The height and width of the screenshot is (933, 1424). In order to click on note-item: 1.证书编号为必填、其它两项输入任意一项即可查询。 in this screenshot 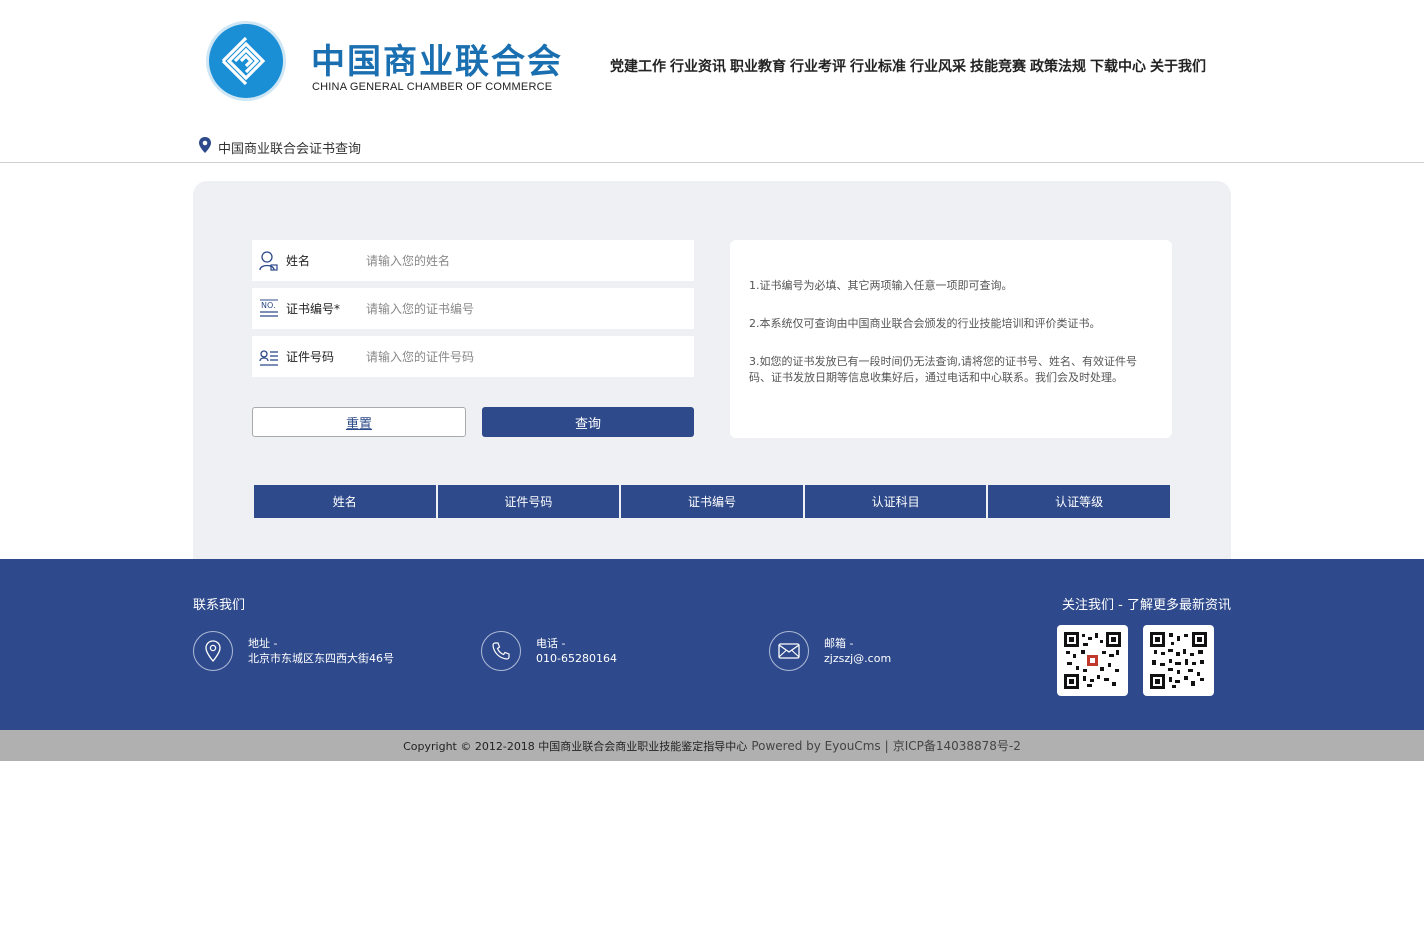, I will do `click(881, 285)`.